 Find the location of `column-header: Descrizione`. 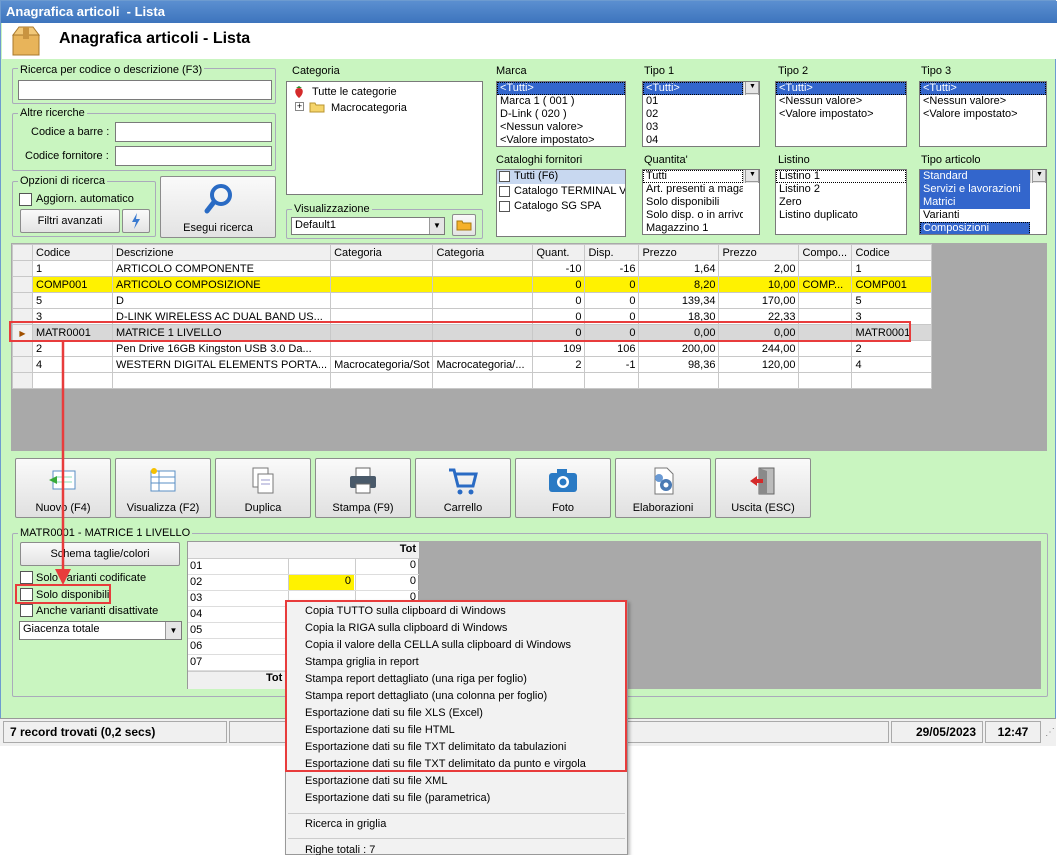

column-header: Descrizione is located at coordinates (221, 252).